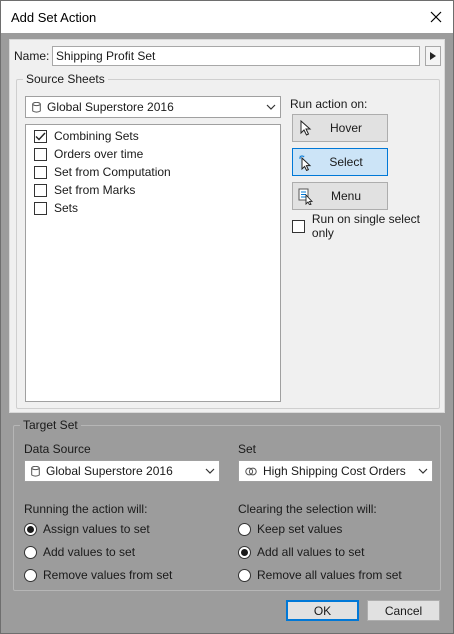 Image resolution: width=454 pixels, height=634 pixels. I want to click on hover-button: Hover, so click(340, 128).